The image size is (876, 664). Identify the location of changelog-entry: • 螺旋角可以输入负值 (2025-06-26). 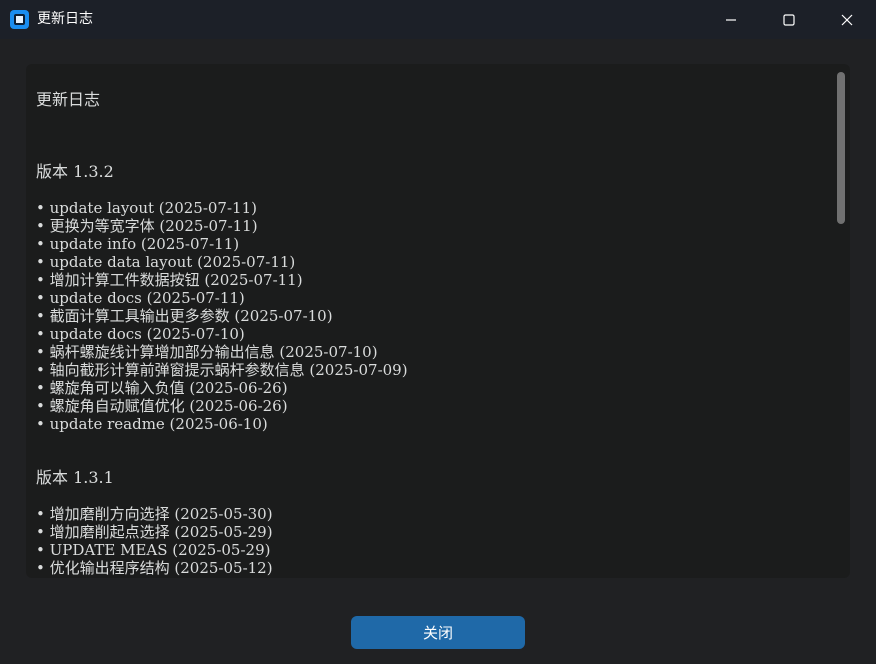
(162, 388).